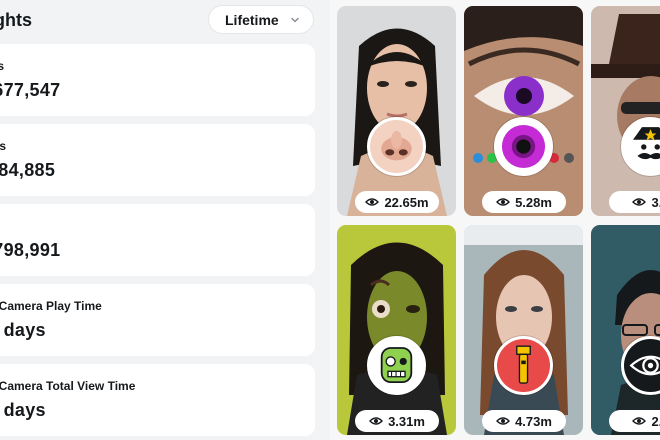  What do you see at coordinates (533, 421) in the screenshot?
I see `view-count: 4.73m` at bounding box center [533, 421].